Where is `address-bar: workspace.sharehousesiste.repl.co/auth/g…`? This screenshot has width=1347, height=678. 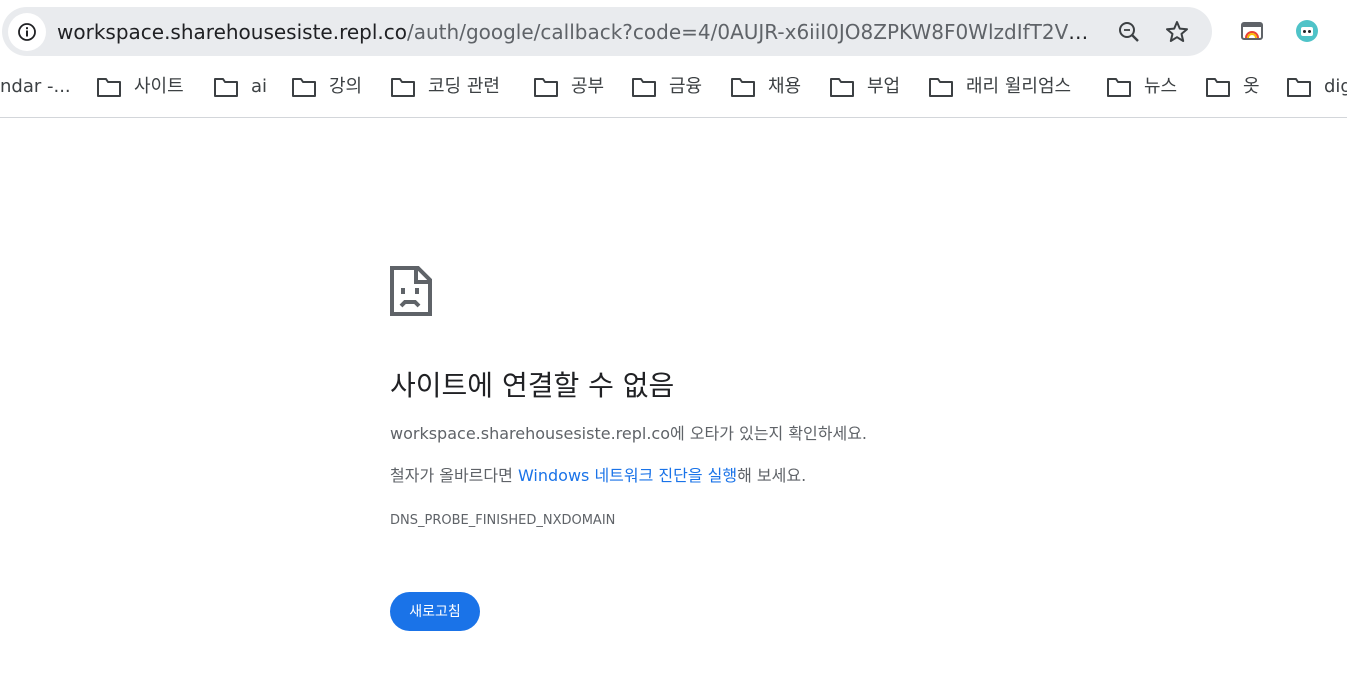
address-bar: workspace.sharehousesiste.repl.co/auth/g… is located at coordinates (607, 31).